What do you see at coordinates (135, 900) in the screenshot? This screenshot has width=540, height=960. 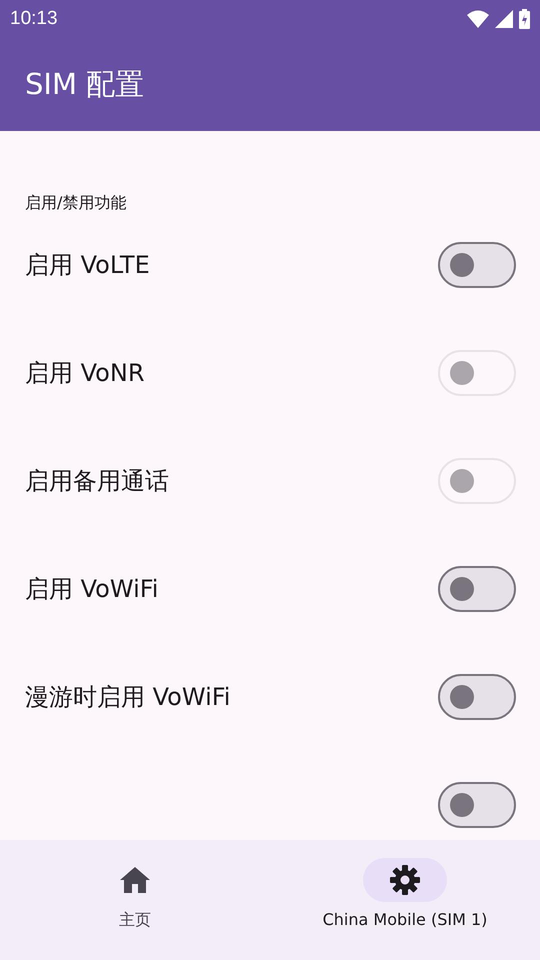 I see `nav-tab: 主页` at bounding box center [135, 900].